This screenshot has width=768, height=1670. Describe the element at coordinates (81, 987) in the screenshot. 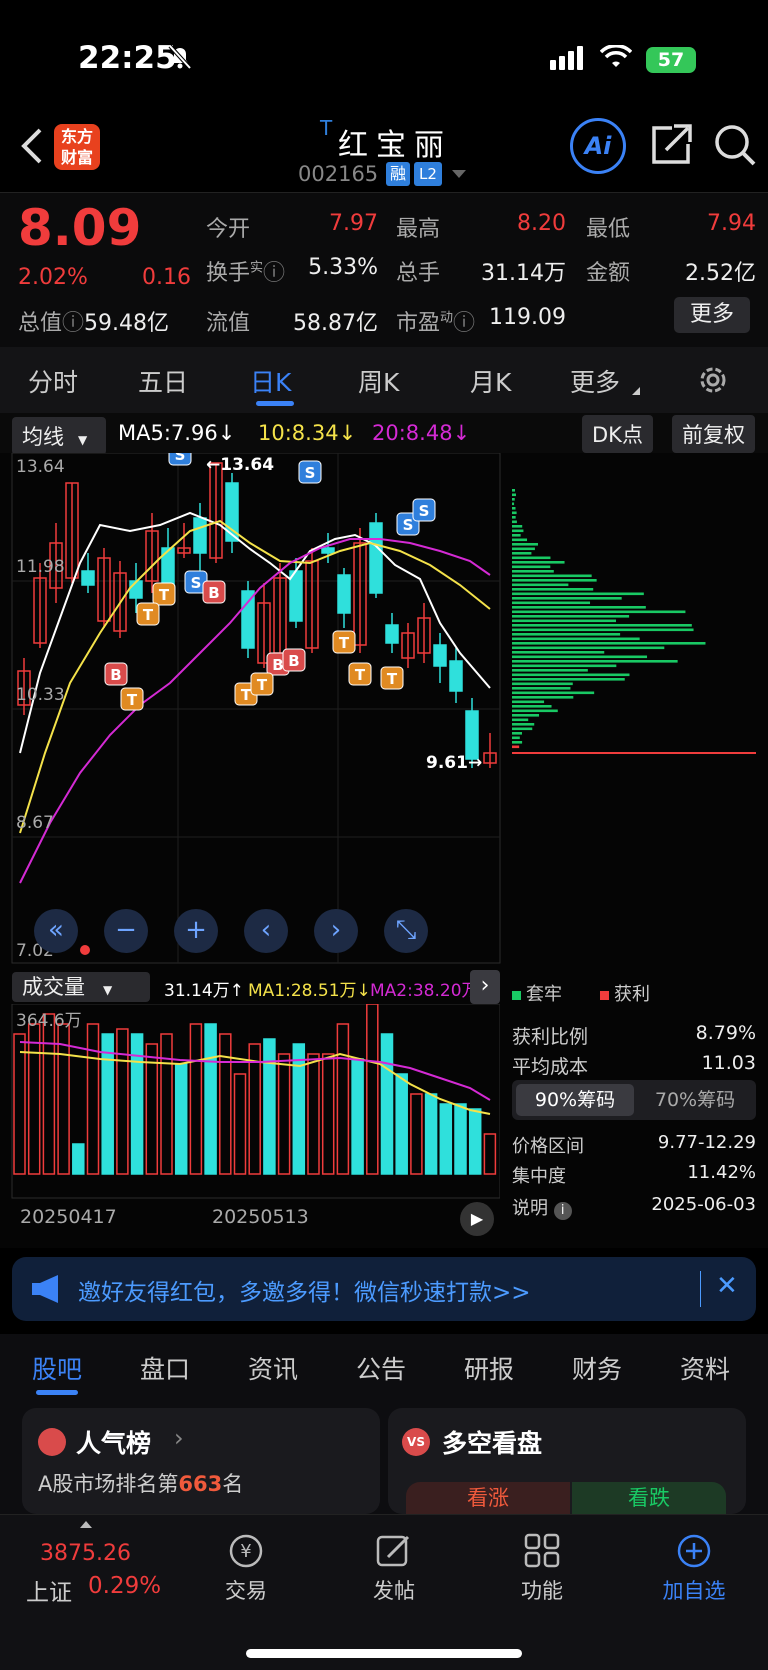

I see `volume-select: 成交量 ▼` at that location.